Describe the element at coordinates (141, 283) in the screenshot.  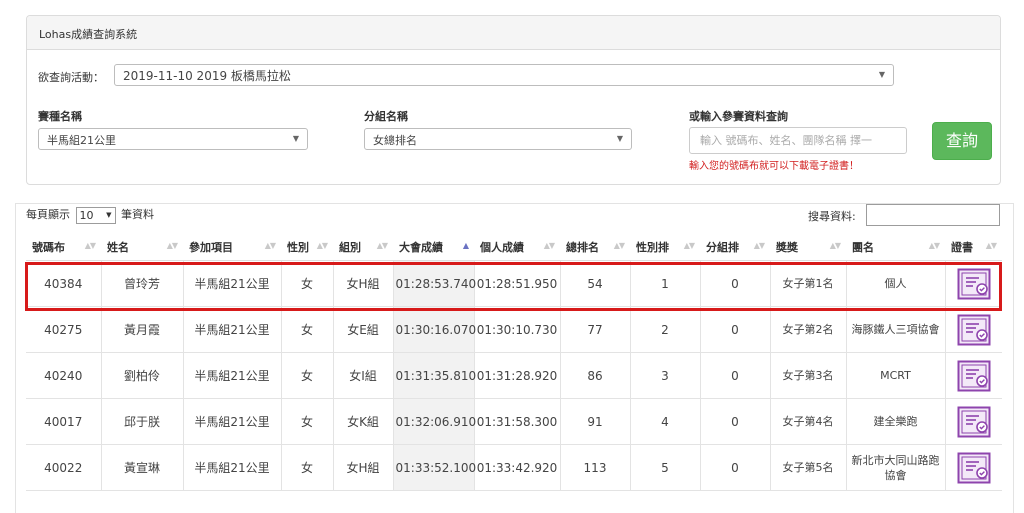
I see `cell-name: 曾玲芳` at that location.